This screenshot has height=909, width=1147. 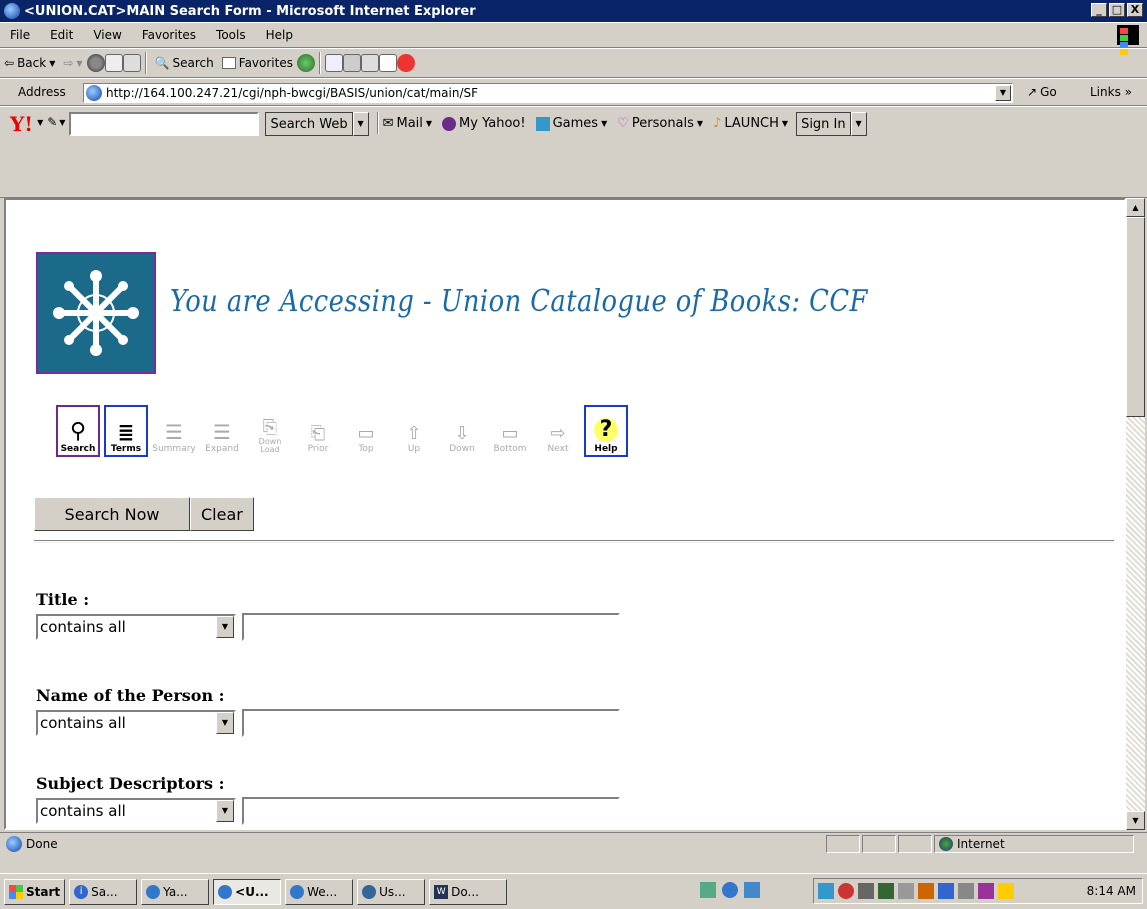 I want to click on person-input, so click(x=431, y=723).